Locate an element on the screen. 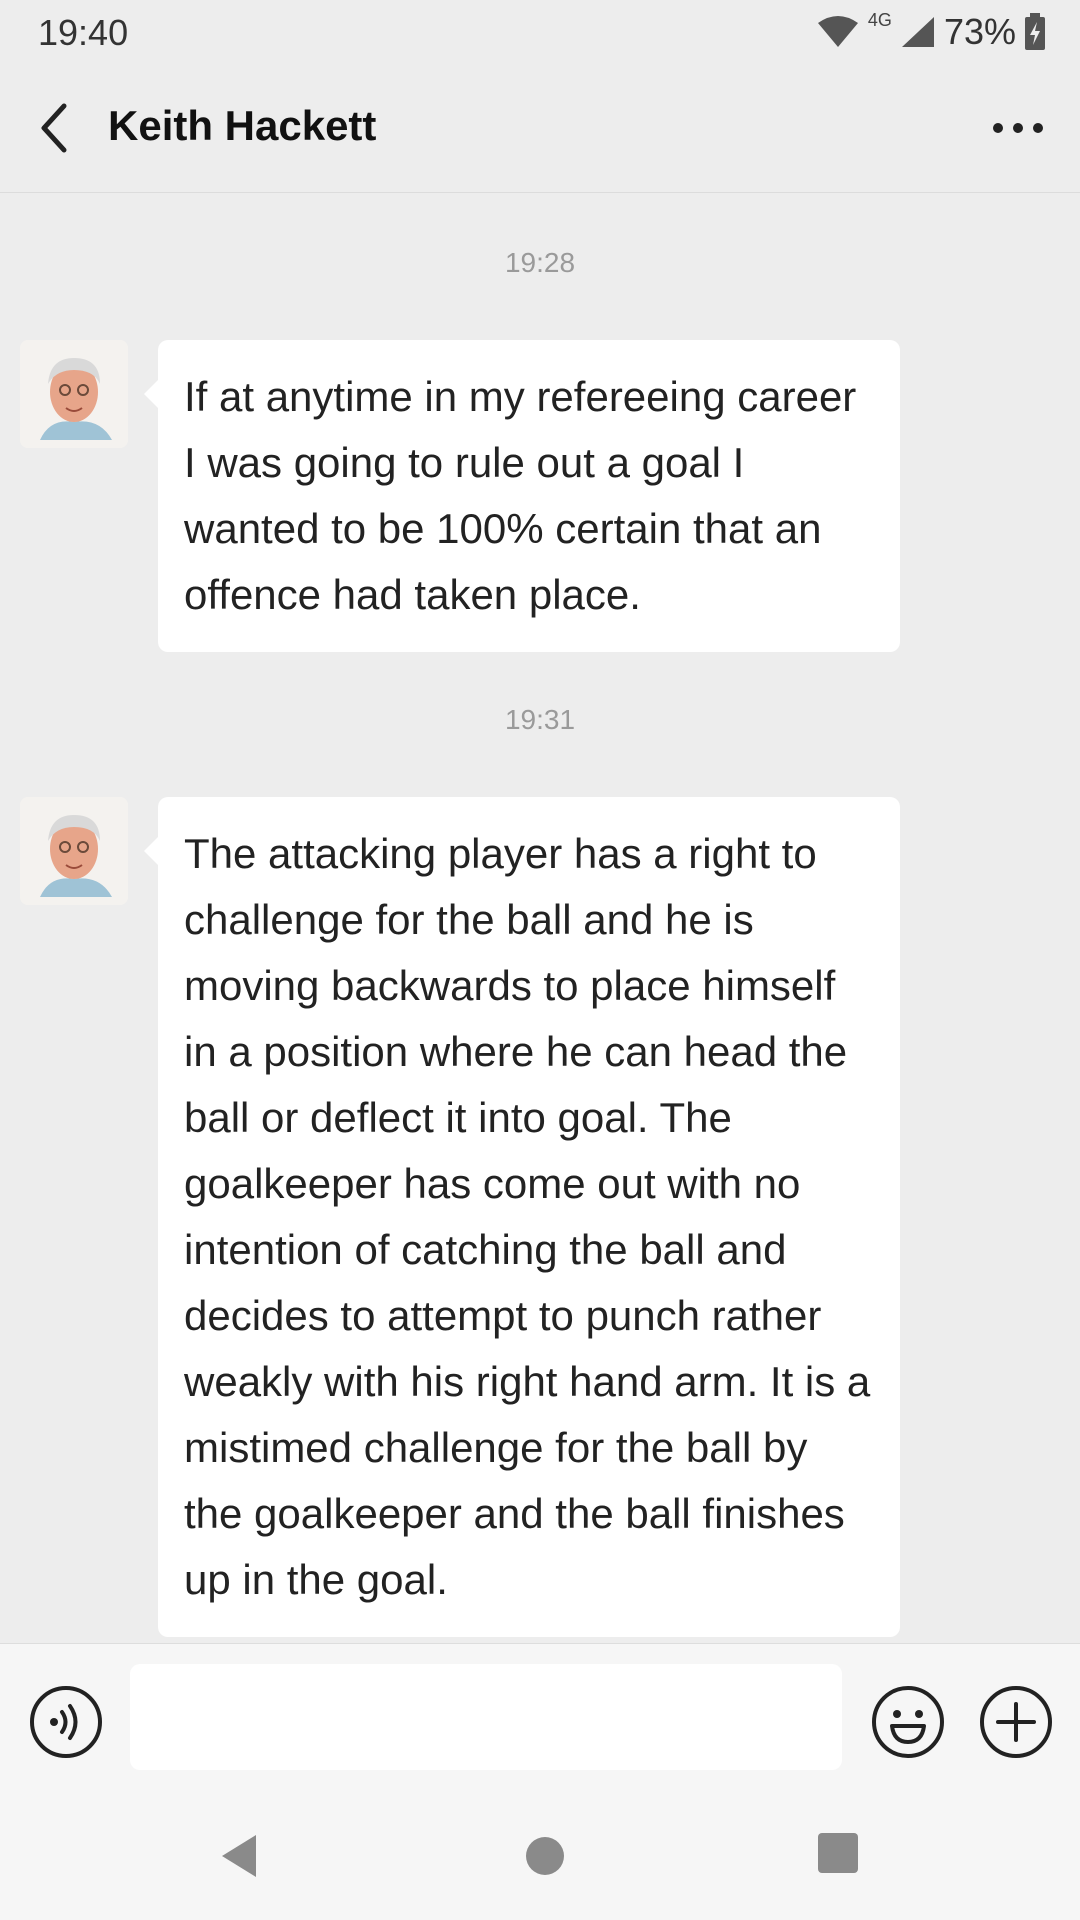 The height and width of the screenshot is (1920, 1080). nav-home-icon is located at coordinates (545, 1856).